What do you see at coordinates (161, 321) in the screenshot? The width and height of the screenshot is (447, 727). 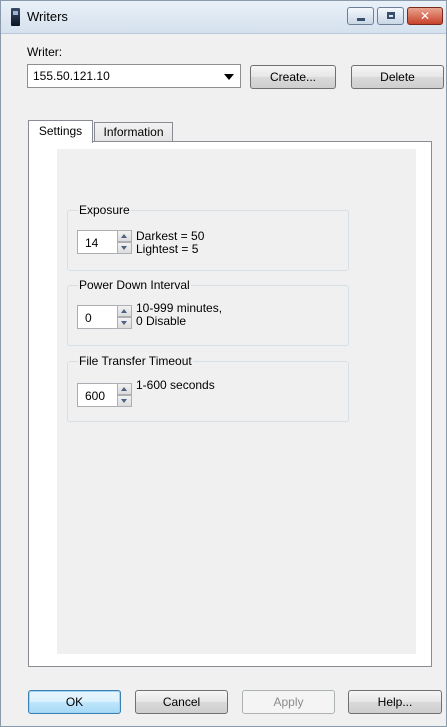 I see `power-down-hint-disable: 0 Disable` at bounding box center [161, 321].